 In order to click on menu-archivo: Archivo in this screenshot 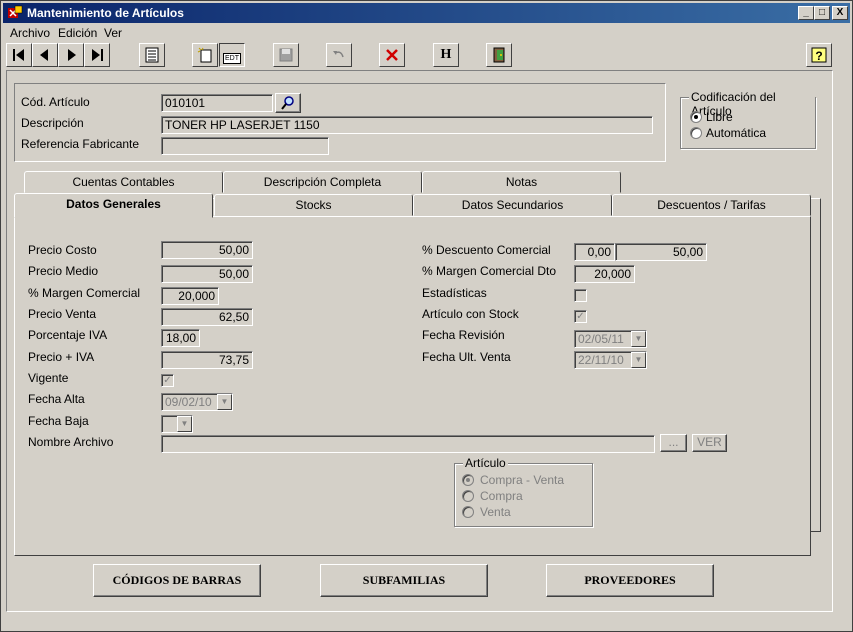, I will do `click(30, 33)`.